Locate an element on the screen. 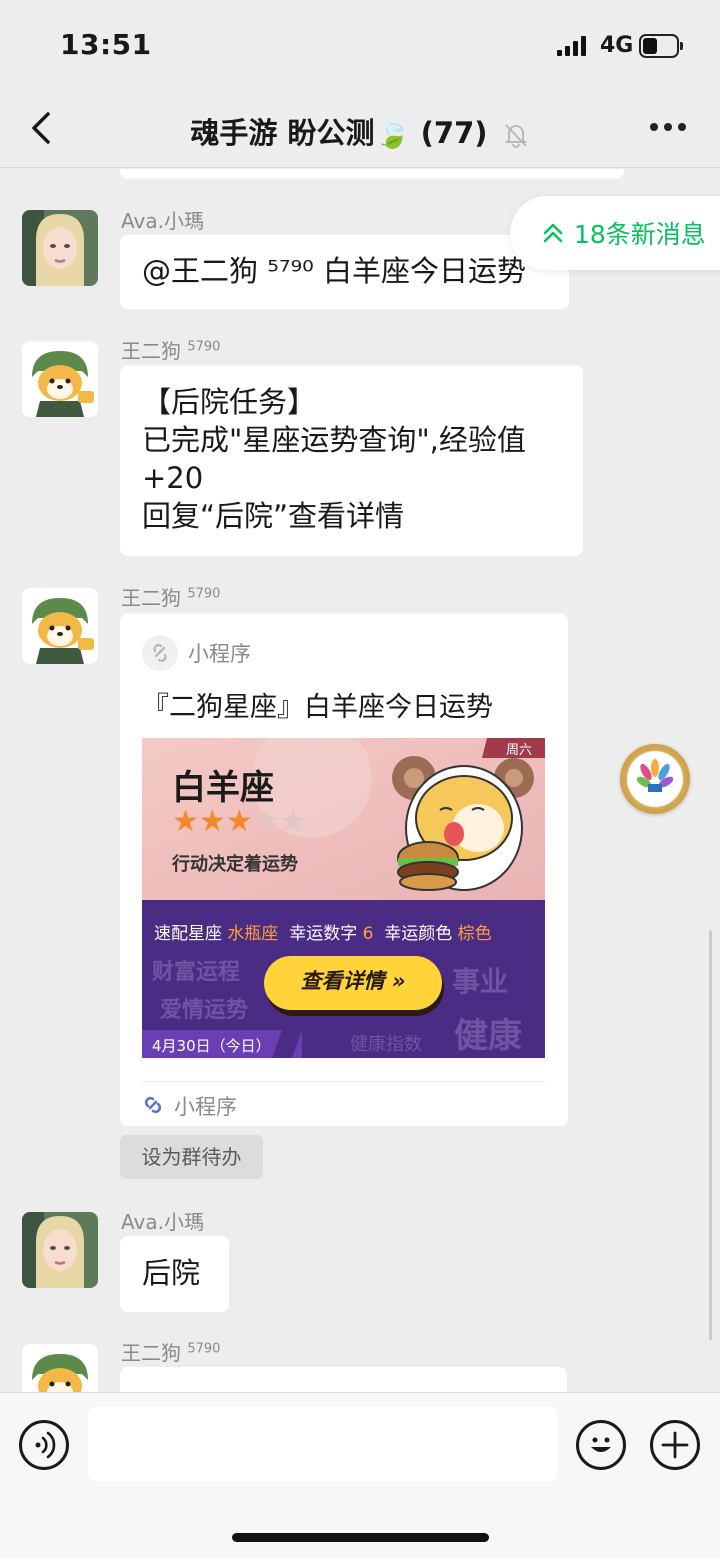 This screenshot has width=720, height=1558. double-chevron-up-icon is located at coordinates (553, 233).